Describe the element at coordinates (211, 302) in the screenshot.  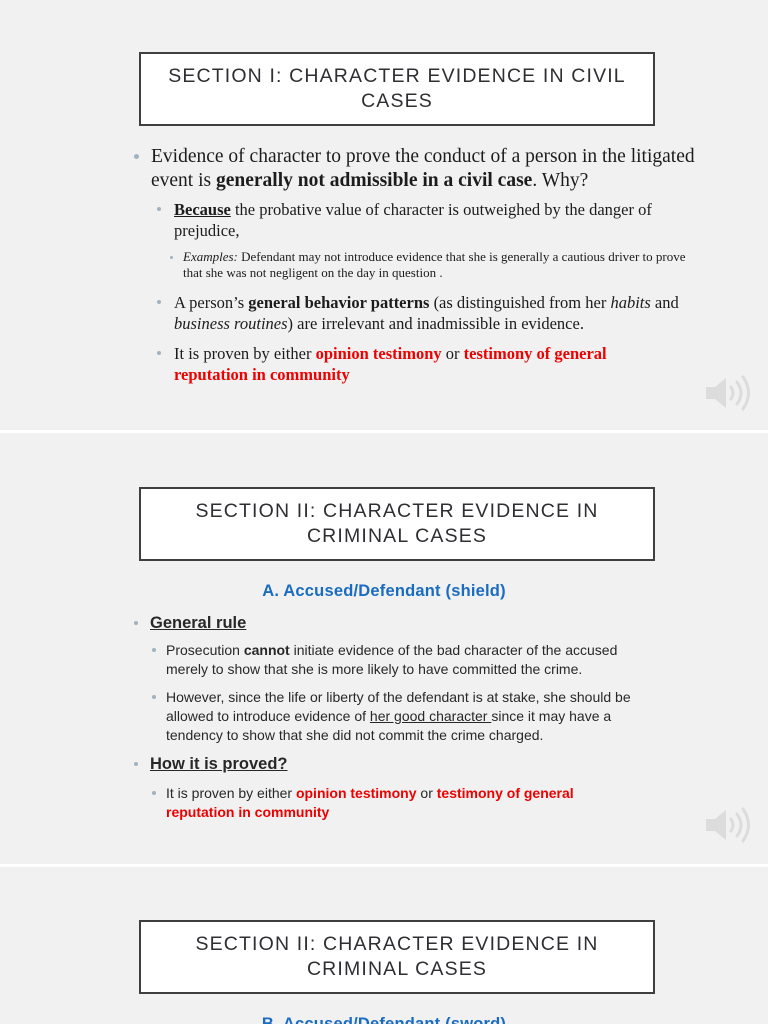
I see `text-run: A person’s` at that location.